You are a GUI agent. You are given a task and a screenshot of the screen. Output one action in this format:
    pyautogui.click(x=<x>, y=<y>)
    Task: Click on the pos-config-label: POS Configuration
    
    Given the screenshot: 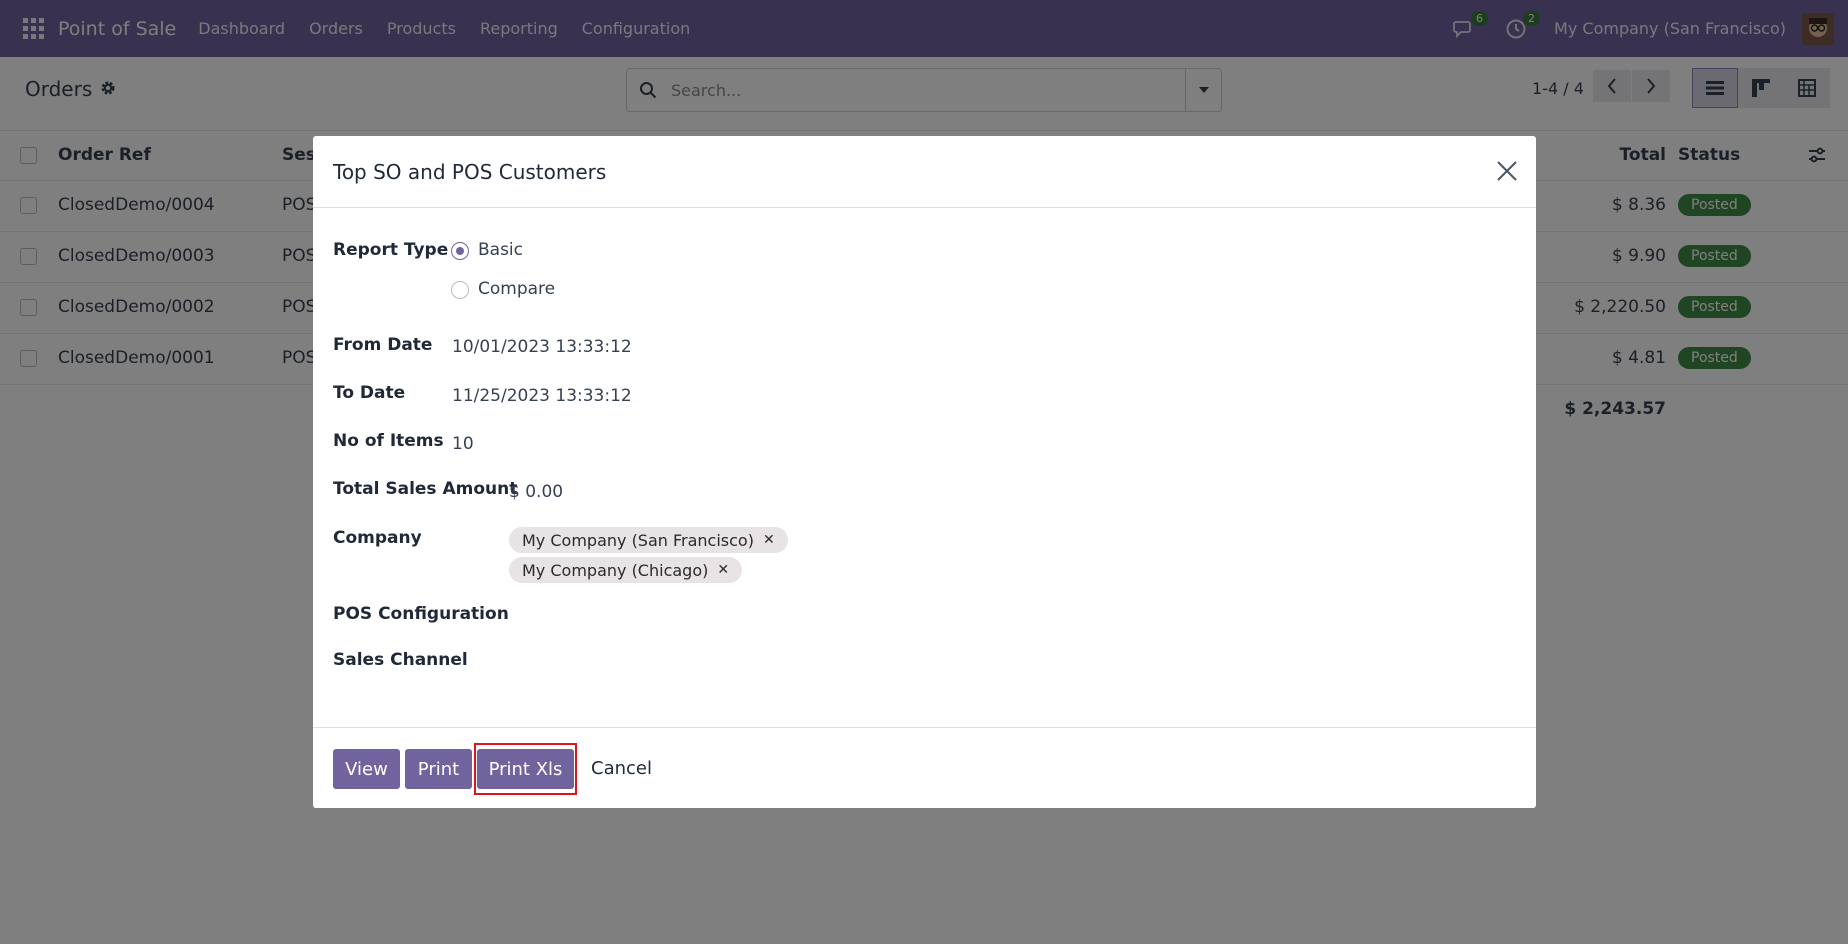 What is the action you would take?
    pyautogui.click(x=421, y=614)
    